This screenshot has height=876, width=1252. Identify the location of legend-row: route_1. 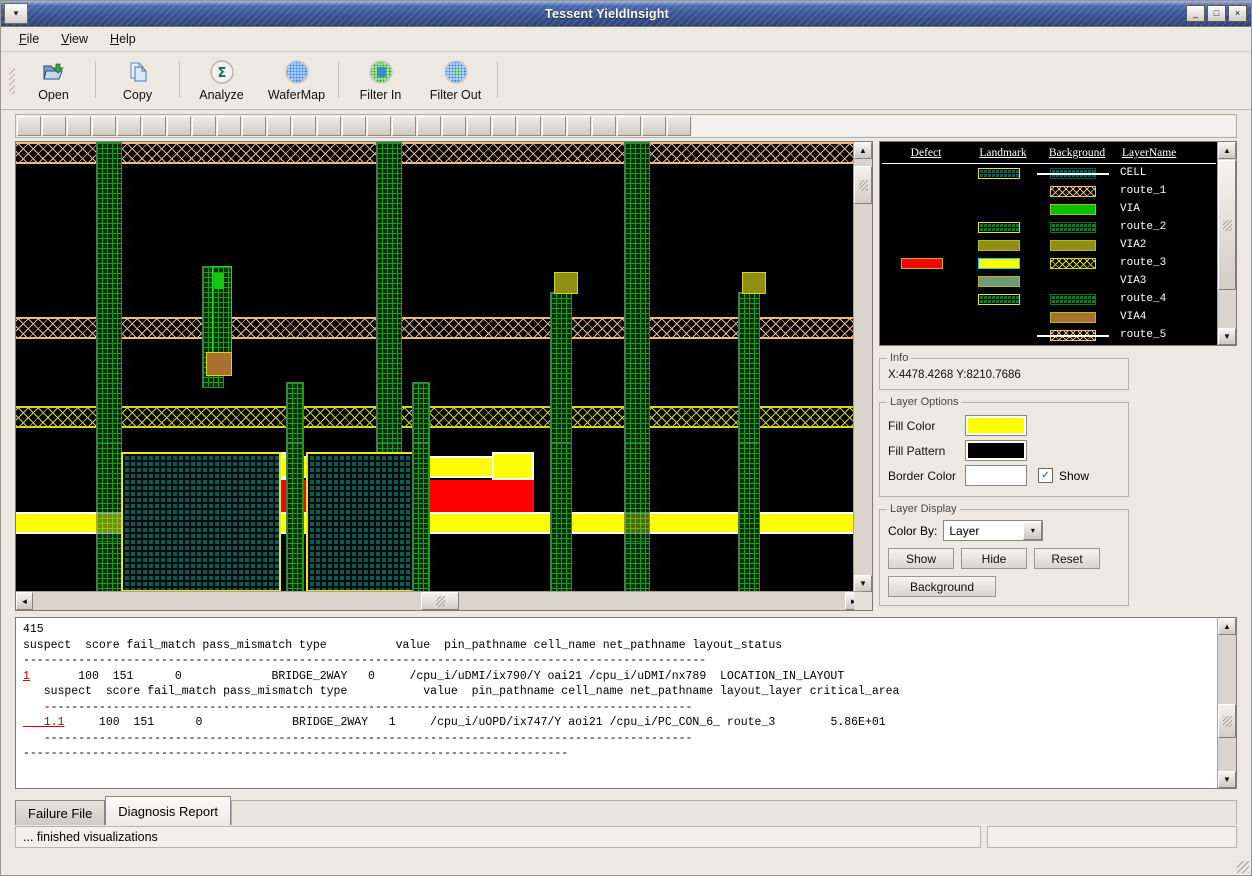
(1049, 191).